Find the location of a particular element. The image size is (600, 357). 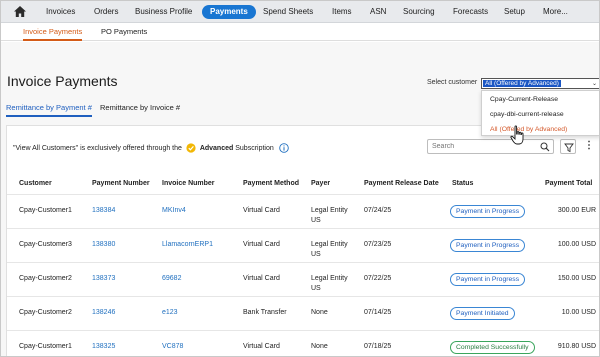

sub-nav: Invoice Payments PO Payments is located at coordinates (300, 32).